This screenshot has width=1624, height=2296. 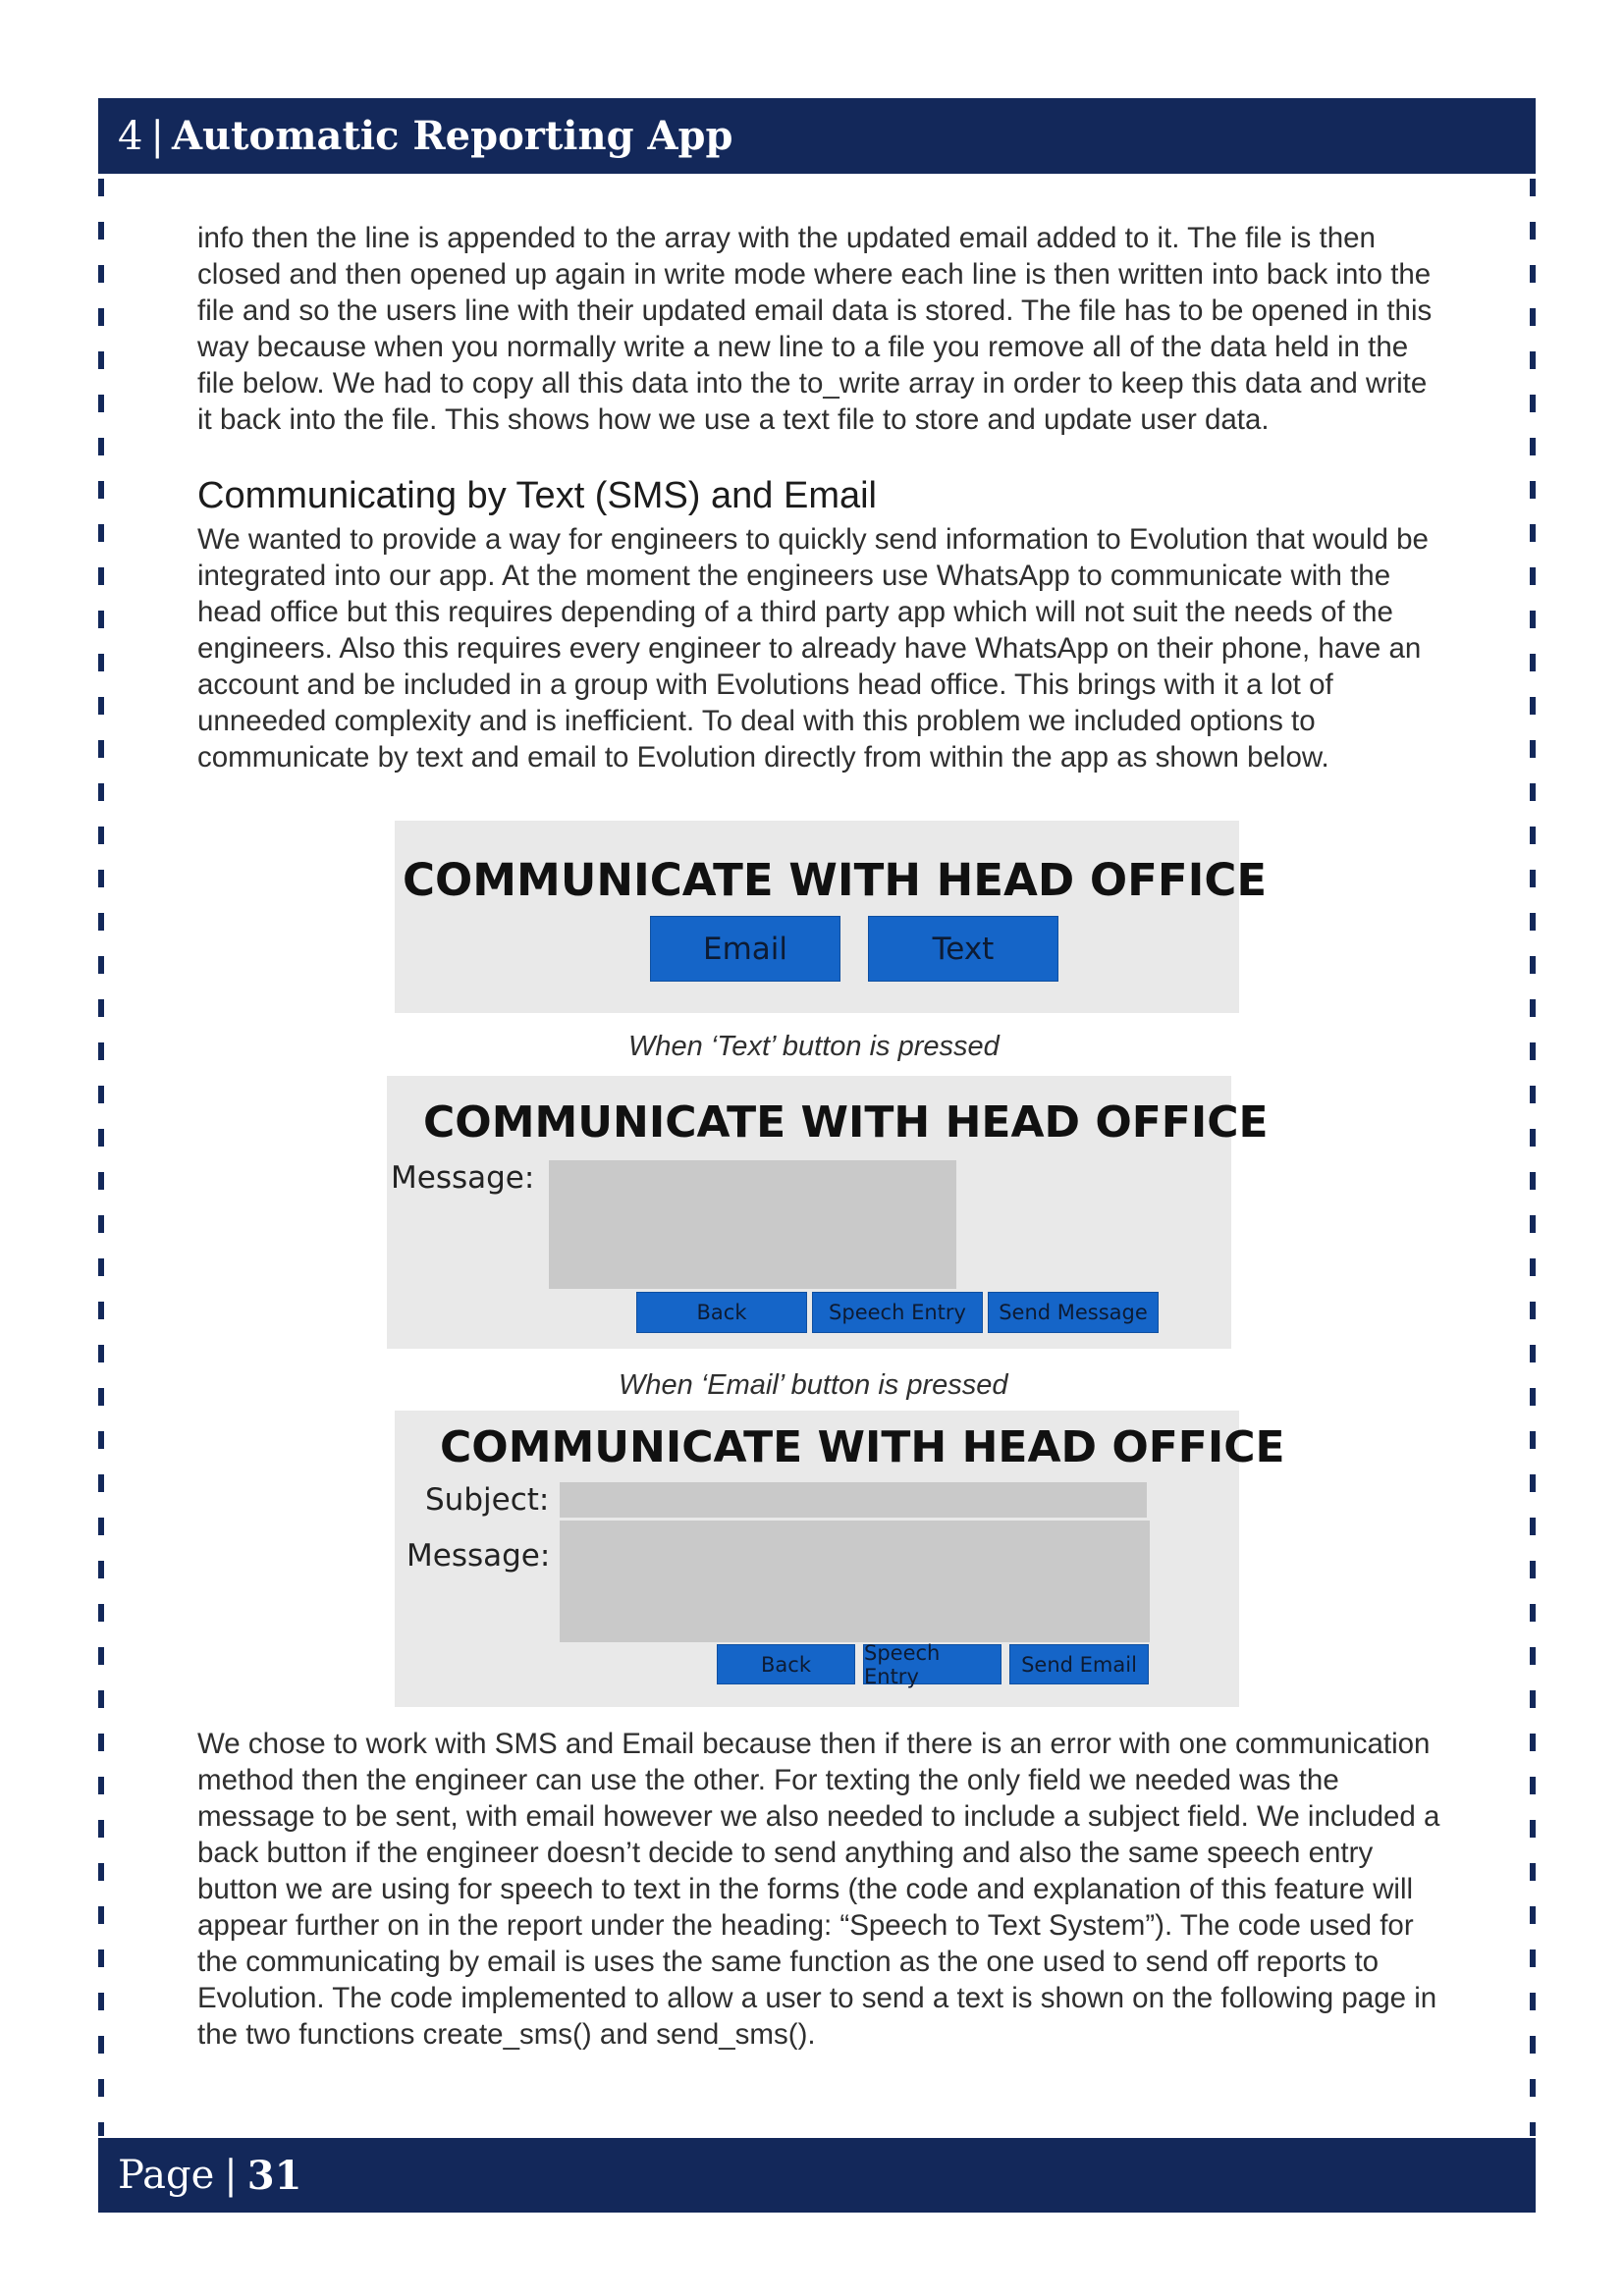 What do you see at coordinates (274, 2175) in the screenshot?
I see `page-number: 31` at bounding box center [274, 2175].